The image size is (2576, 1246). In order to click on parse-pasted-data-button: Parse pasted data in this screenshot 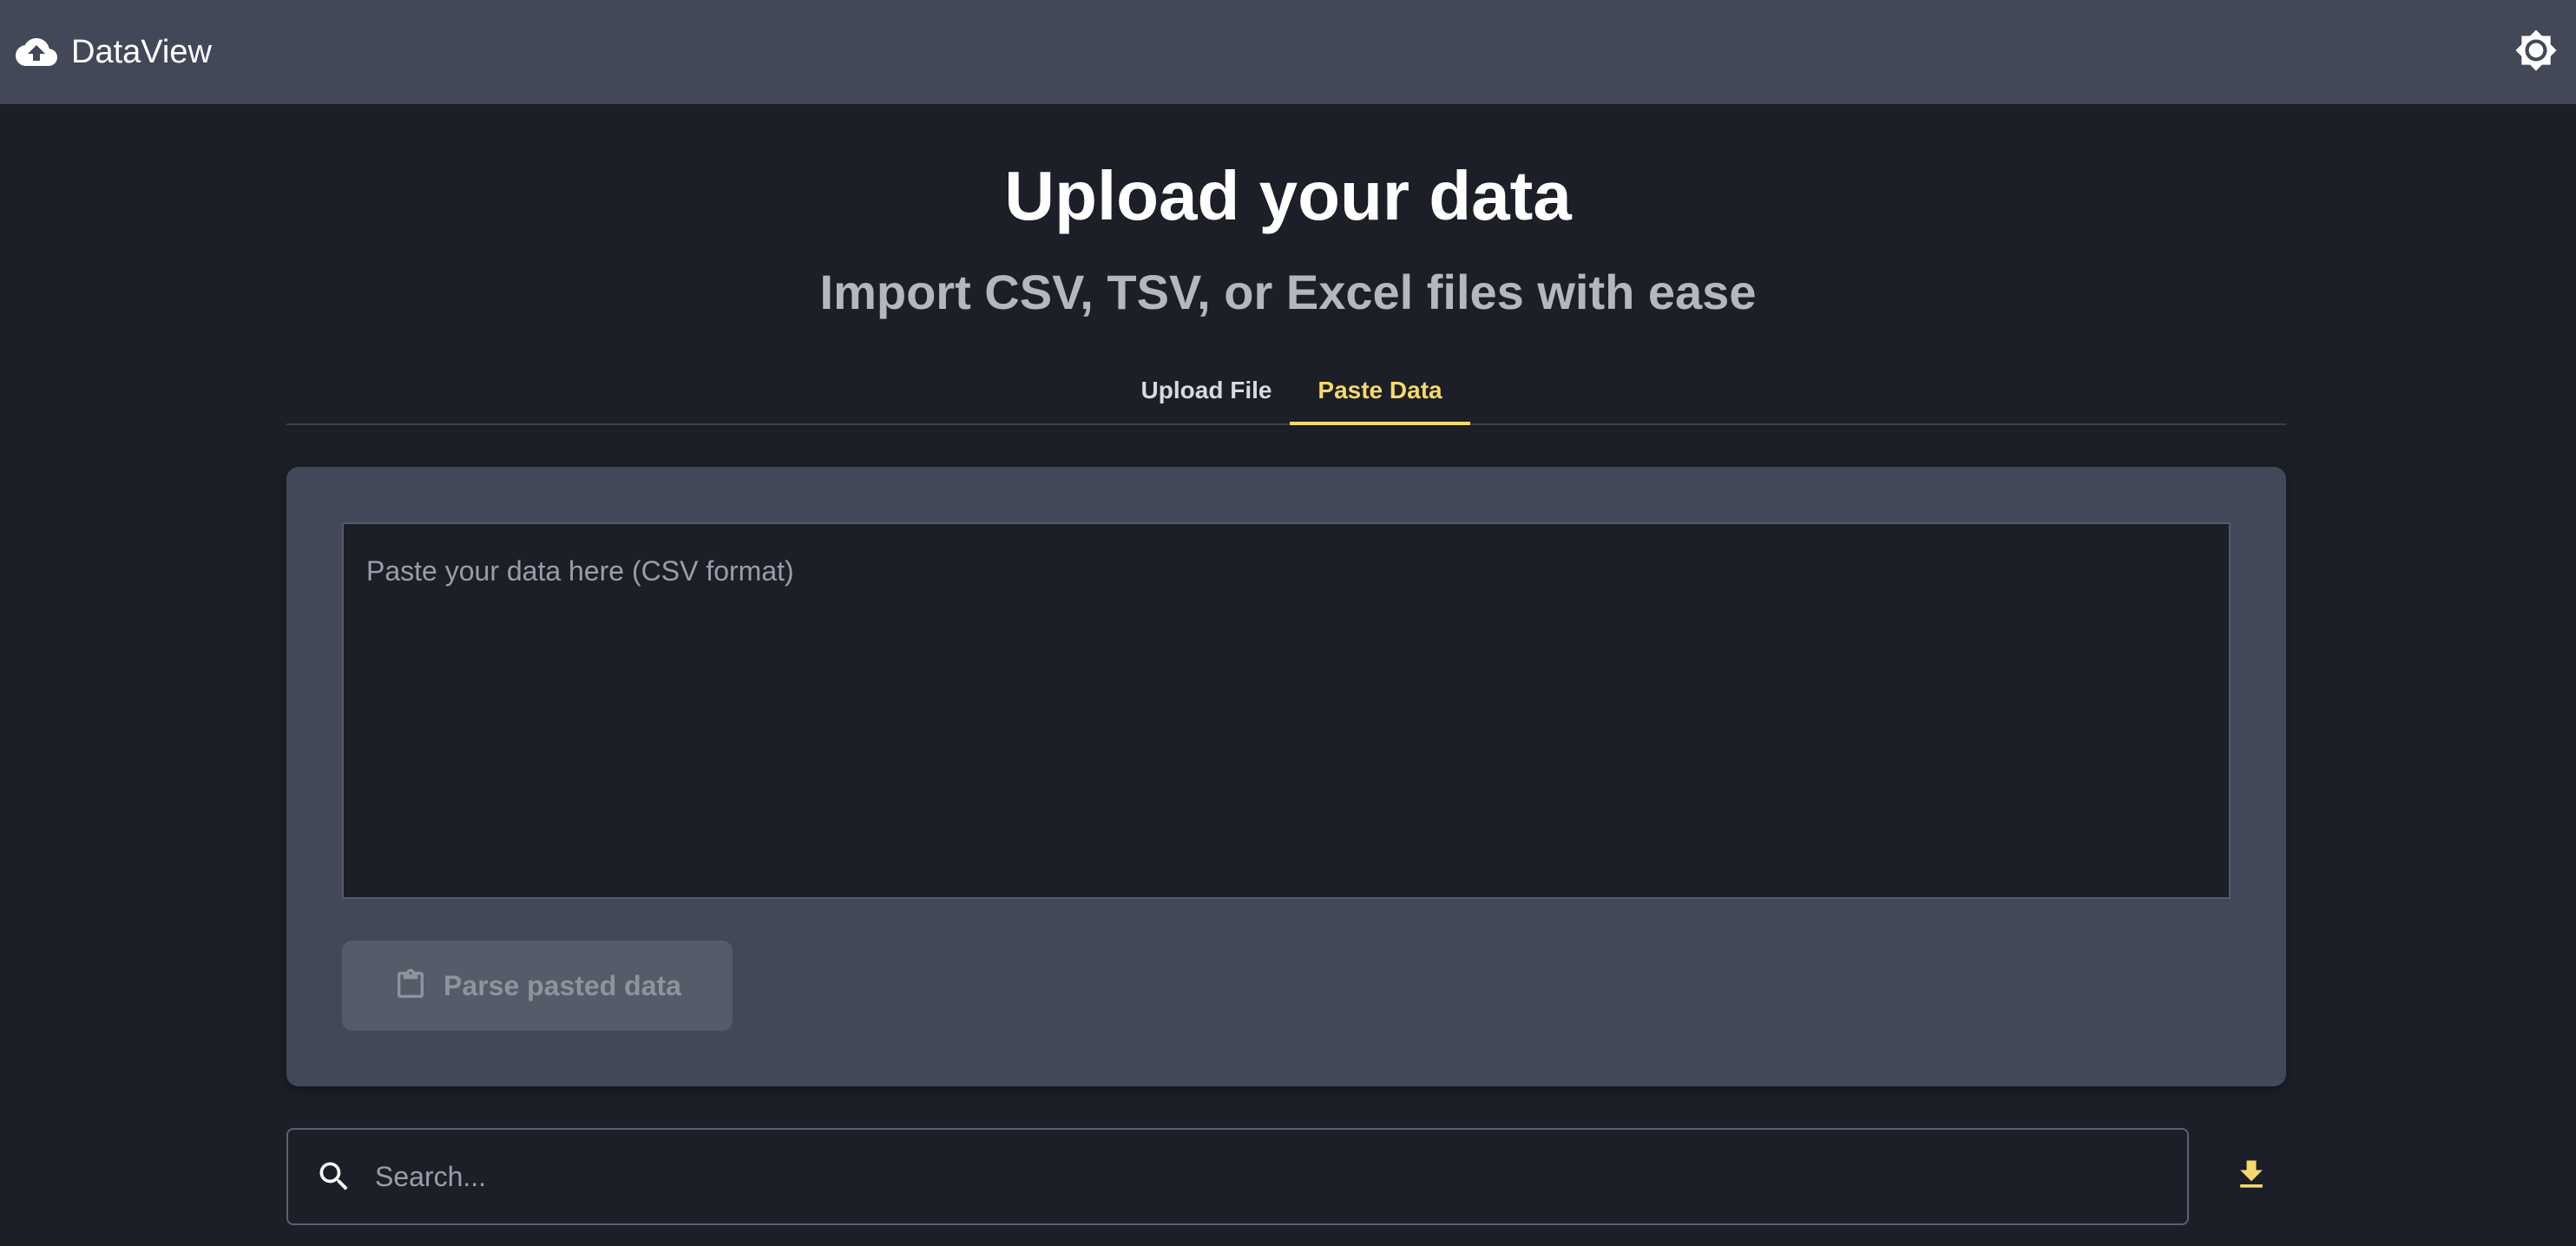, I will do `click(538, 986)`.